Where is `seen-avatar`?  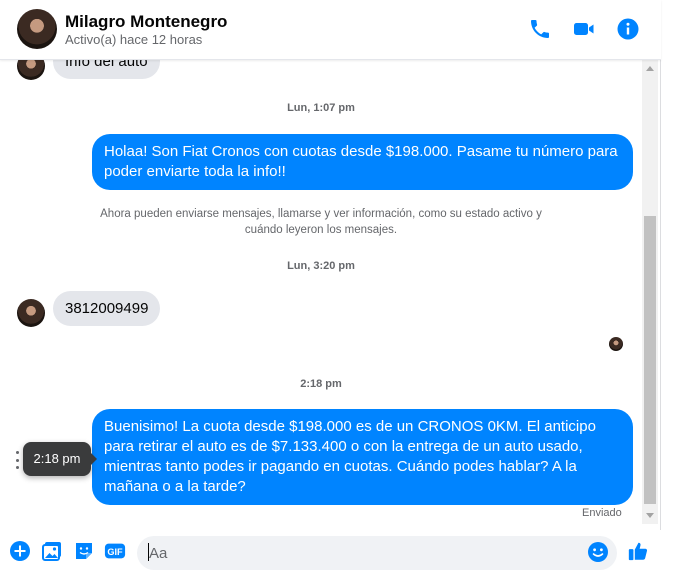
seen-avatar is located at coordinates (616, 344).